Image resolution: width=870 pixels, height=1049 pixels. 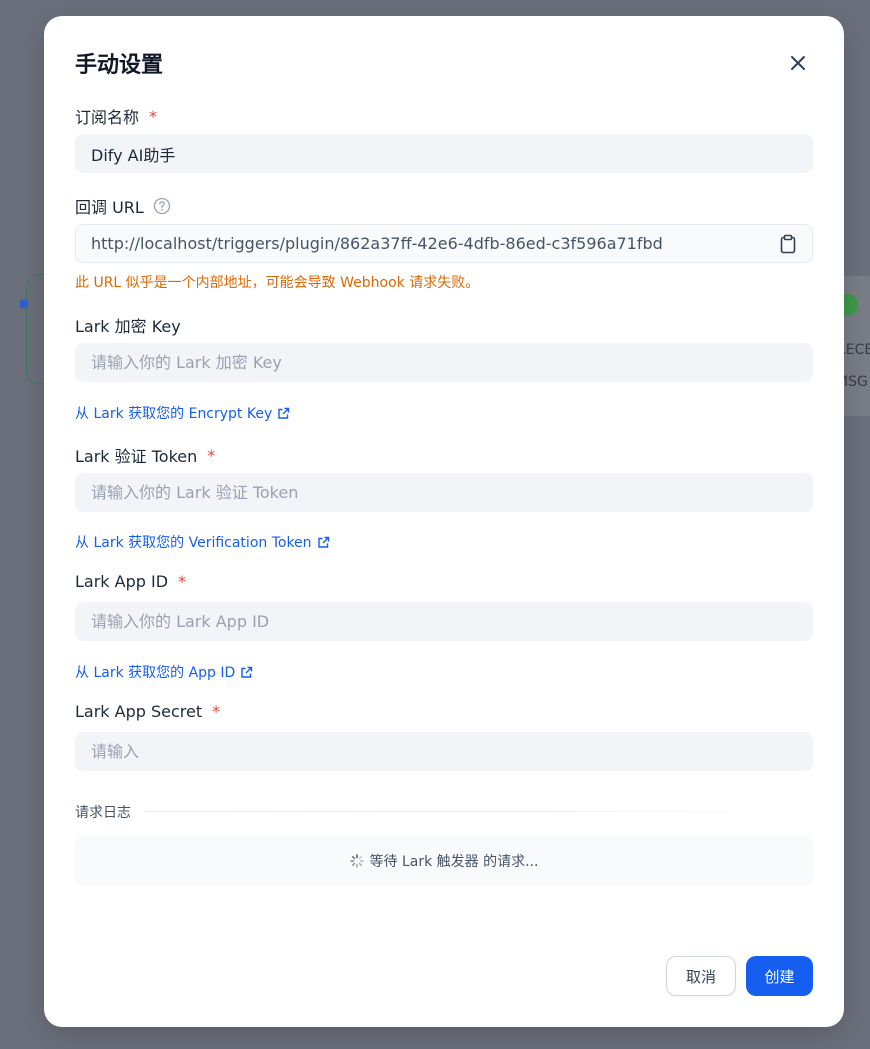 I want to click on close-button, so click(x=798, y=63).